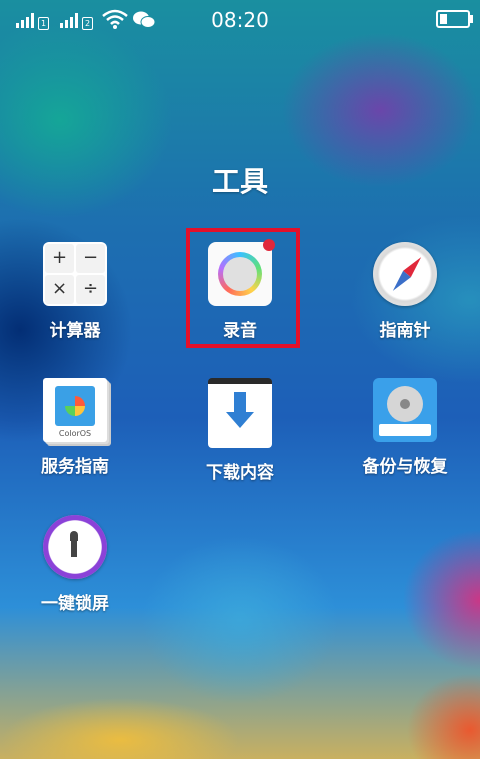 This screenshot has height=759, width=480. I want to click on app-downloads: 下载内容, so click(240, 430).